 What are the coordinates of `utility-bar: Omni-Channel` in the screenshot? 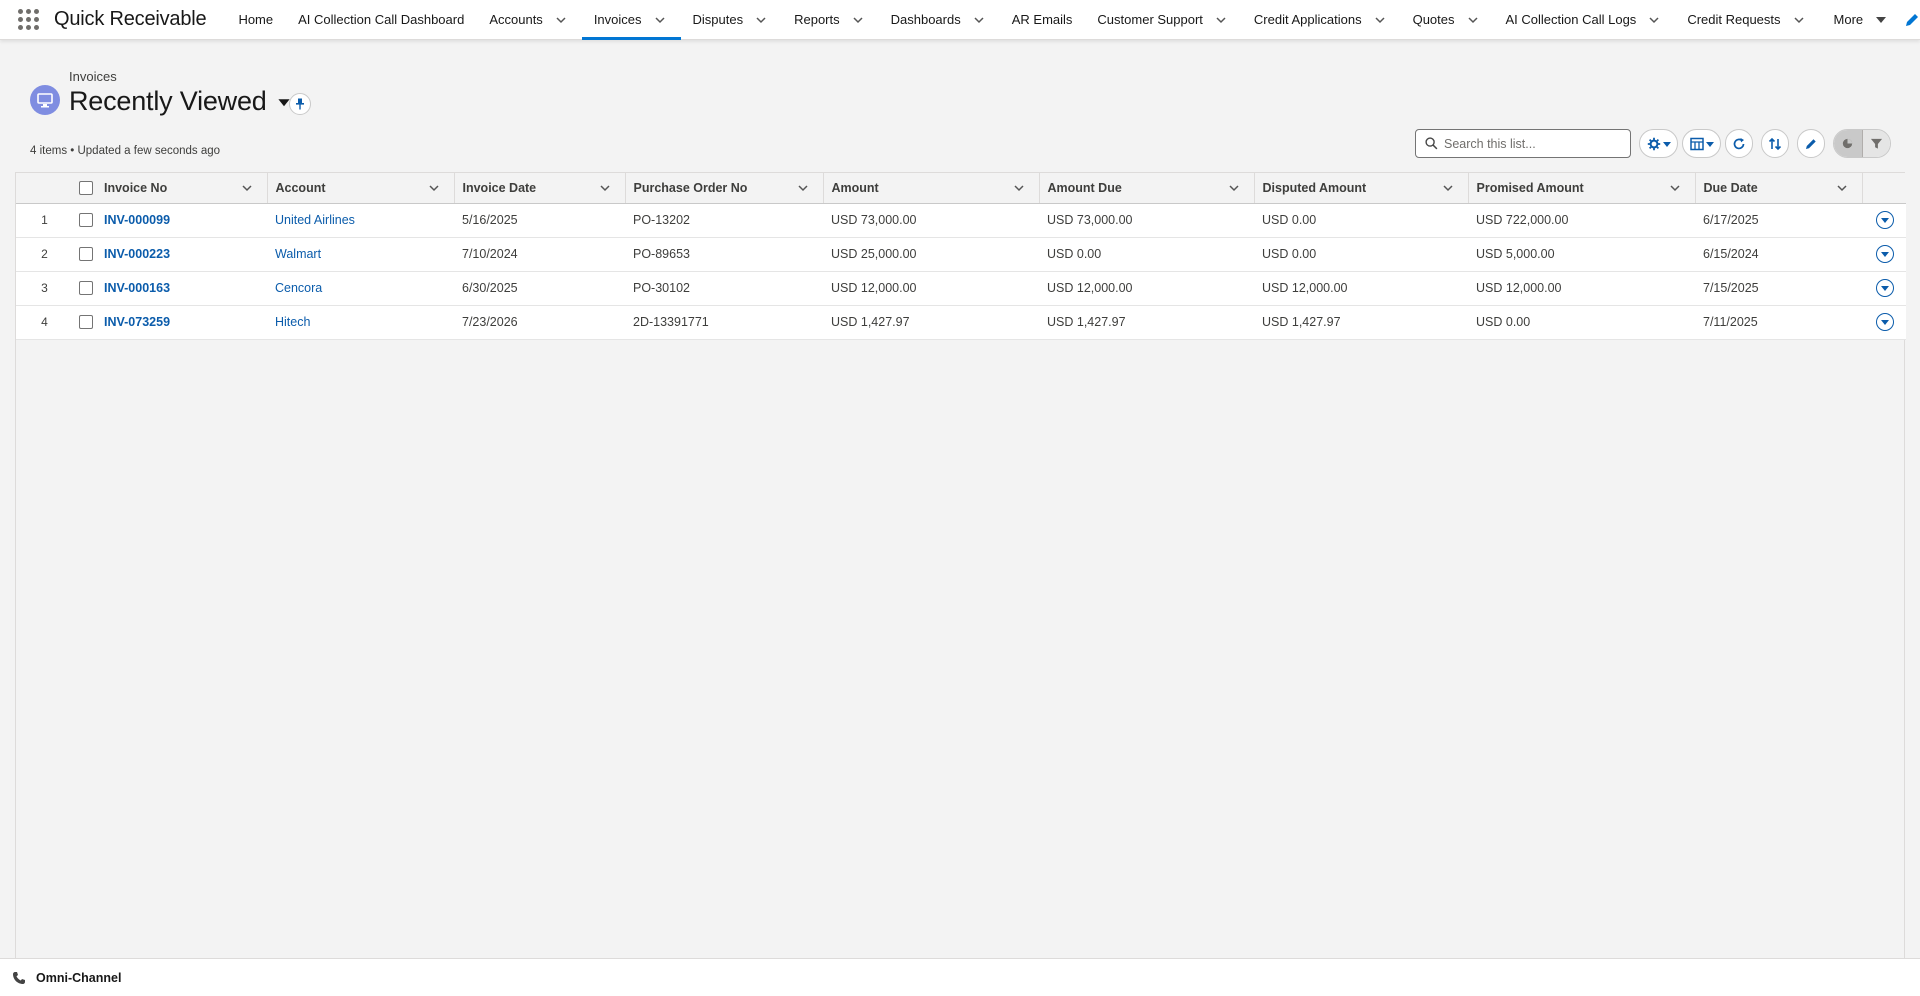 It's located at (960, 977).